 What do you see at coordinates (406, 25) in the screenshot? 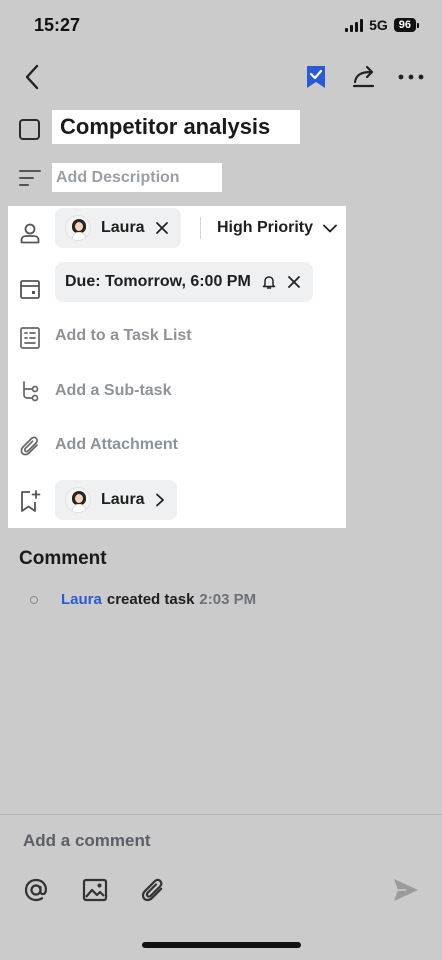
I see `battery-icon: 96` at bounding box center [406, 25].